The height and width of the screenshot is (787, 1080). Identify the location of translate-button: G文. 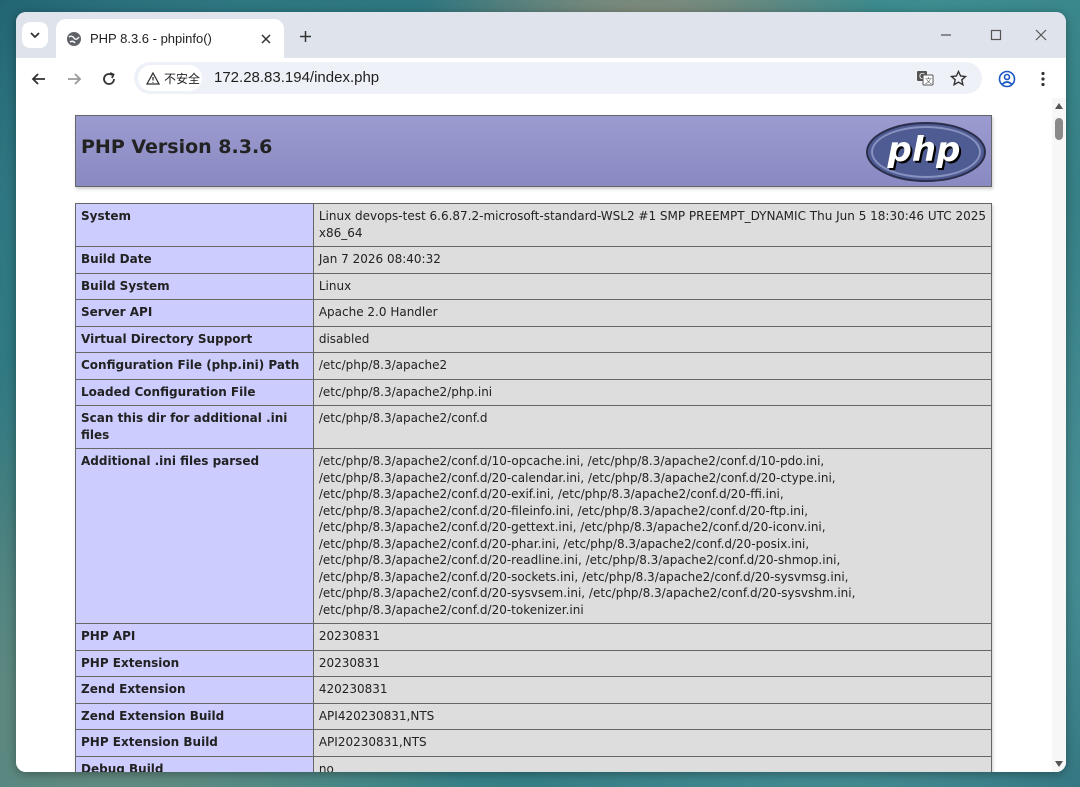
(925, 78).